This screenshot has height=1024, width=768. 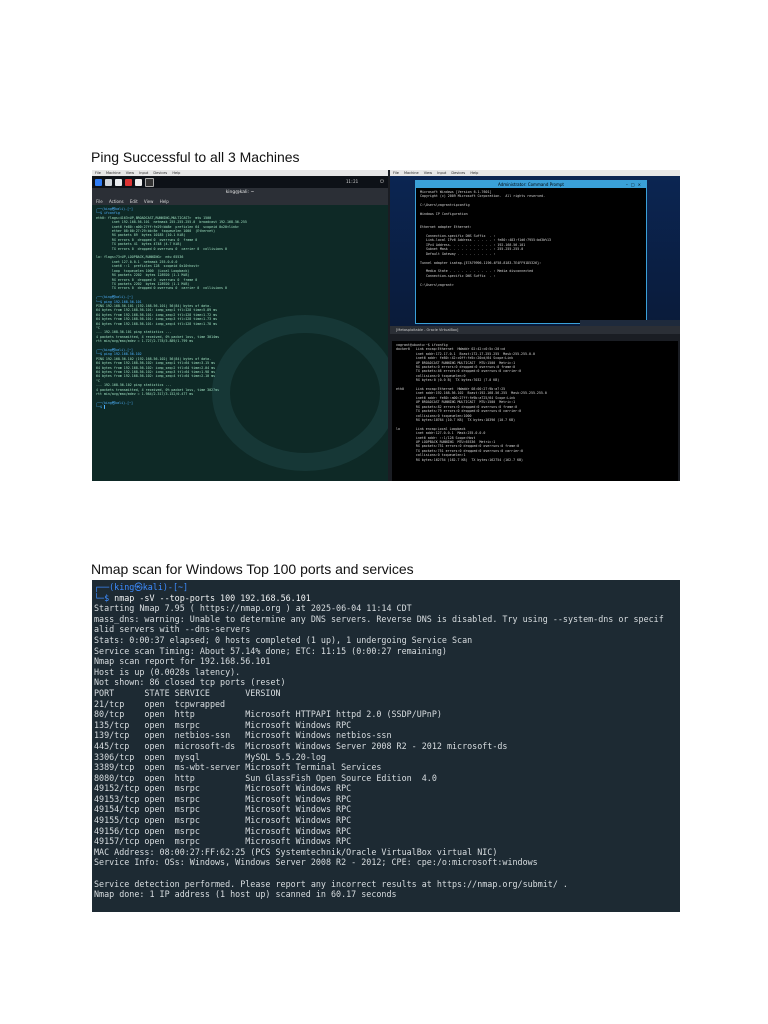 I want to click on terminal-line: RX packets 2202 bytes 128920 (1.1 MiB), so click(x=143, y=275).